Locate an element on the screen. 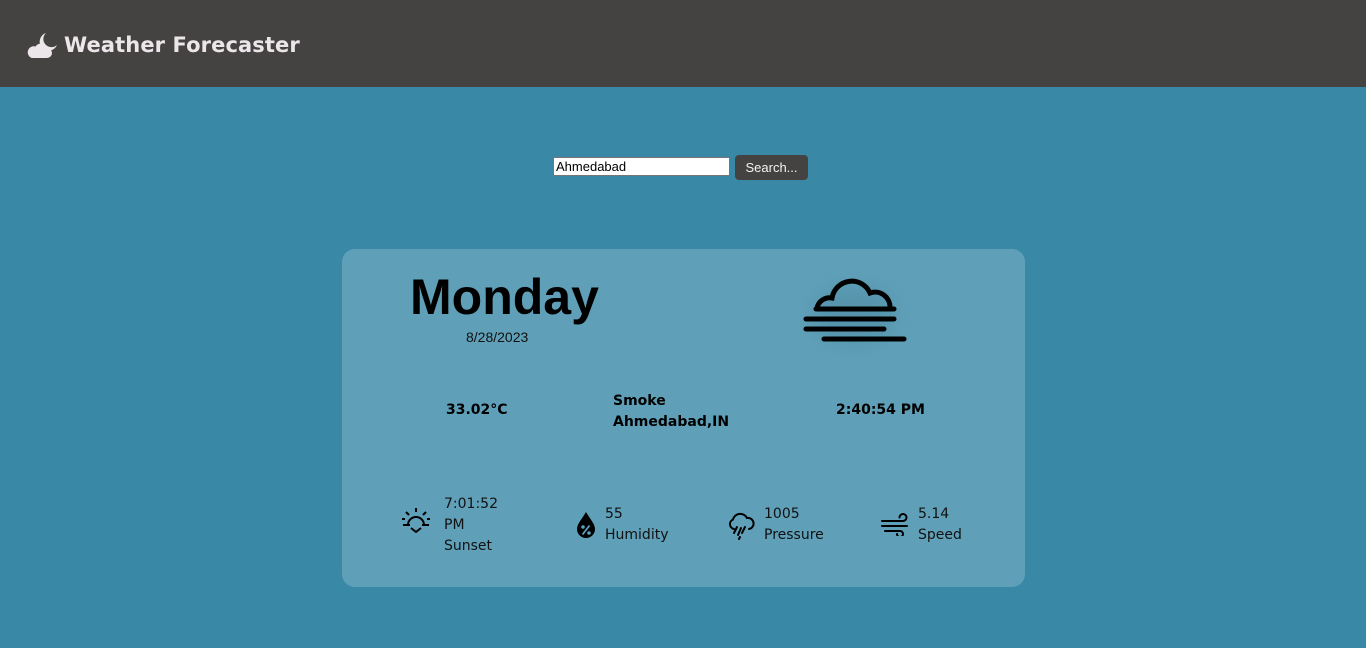 This screenshot has width=1366, height=648. local-time: 2:40:54 PM is located at coordinates (880, 410).